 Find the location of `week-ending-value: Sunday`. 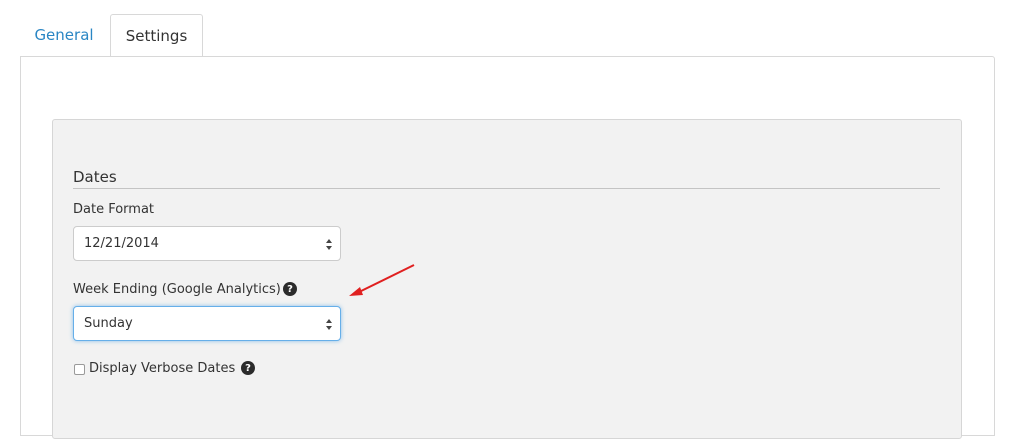

week-ending-value: Sunday is located at coordinates (108, 323).